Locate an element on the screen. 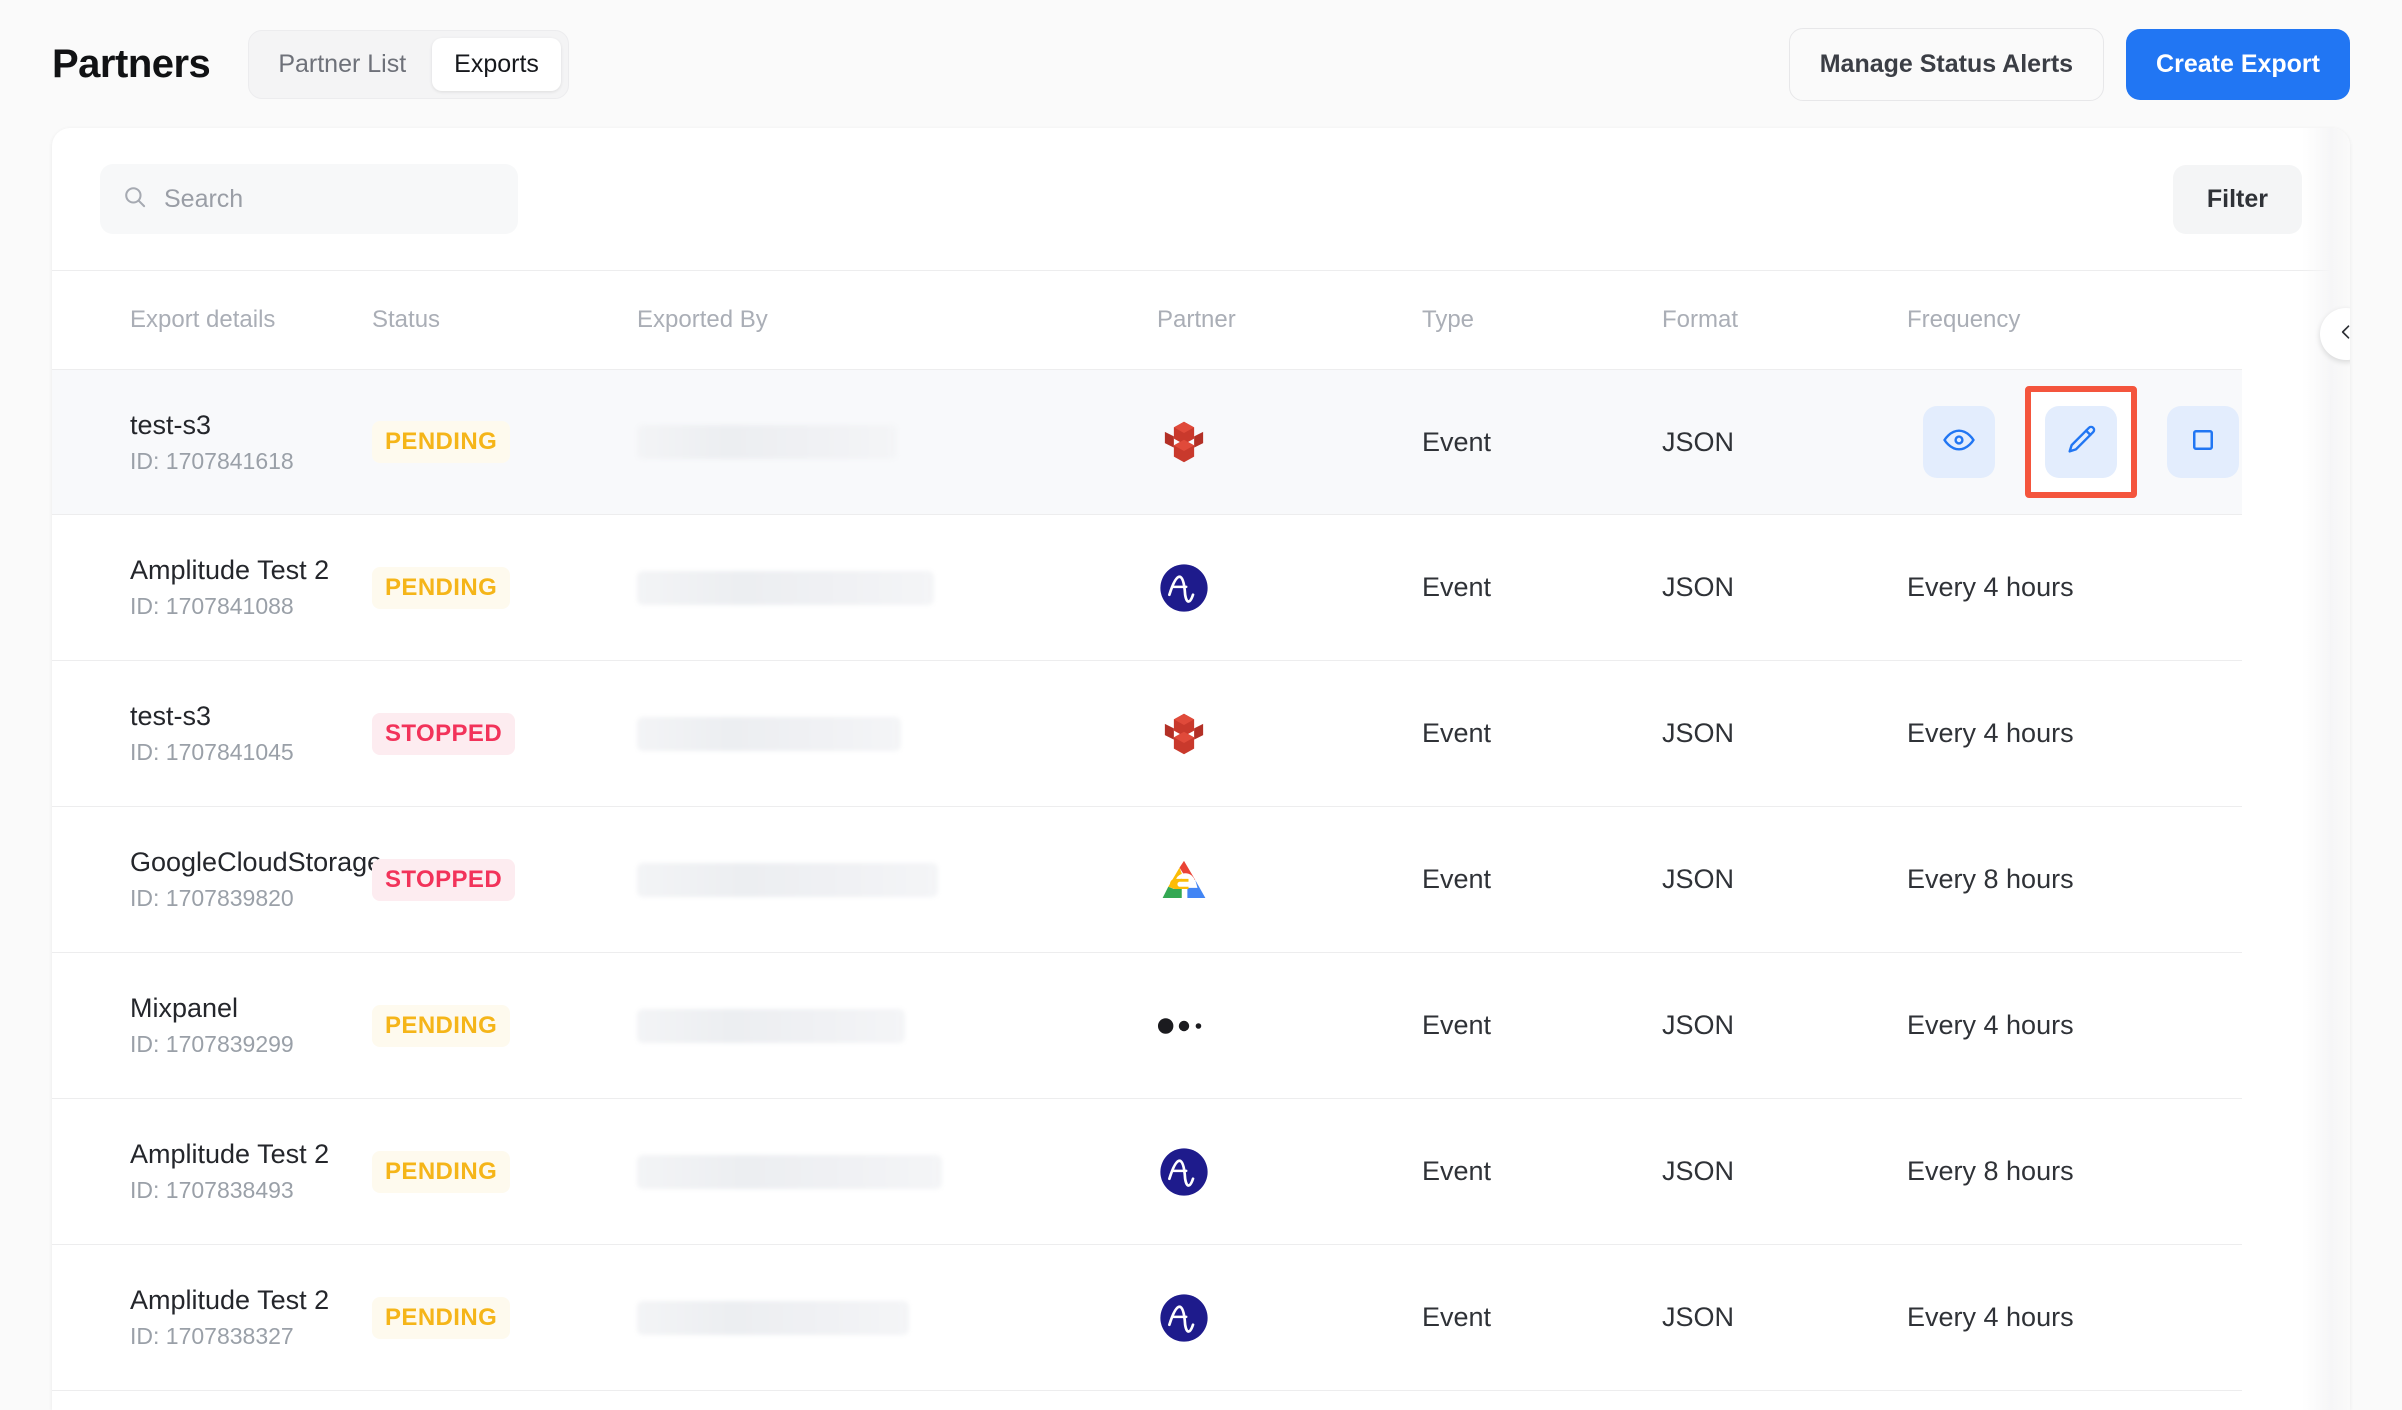 This screenshot has height=1410, width=2402. column-header-type: Type is located at coordinates (1448, 319).